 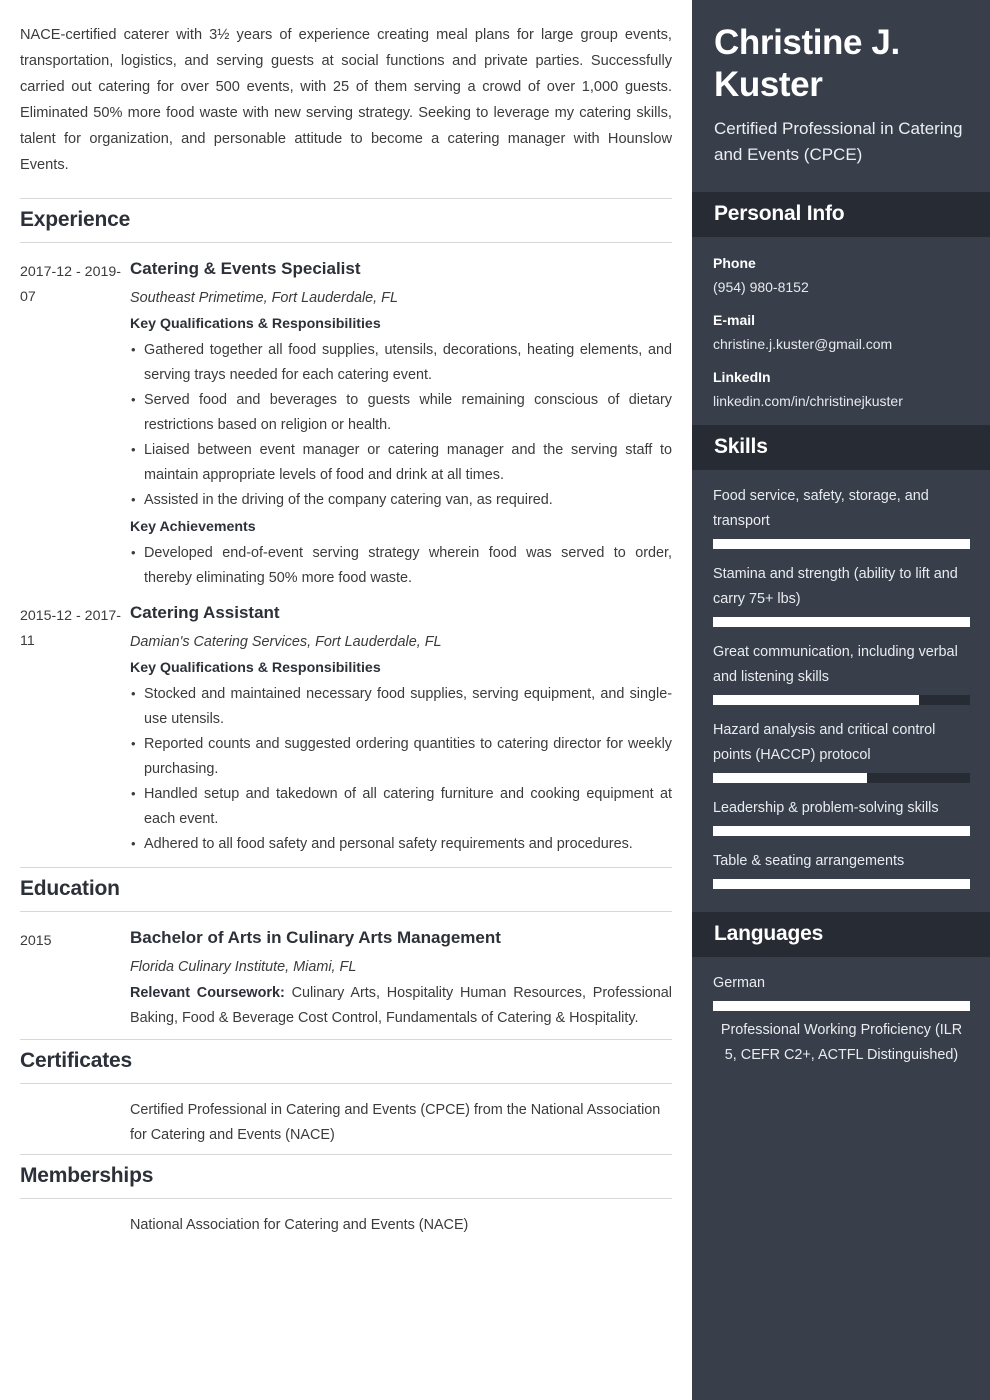 What do you see at coordinates (739, 983) in the screenshot?
I see `language-name: German` at bounding box center [739, 983].